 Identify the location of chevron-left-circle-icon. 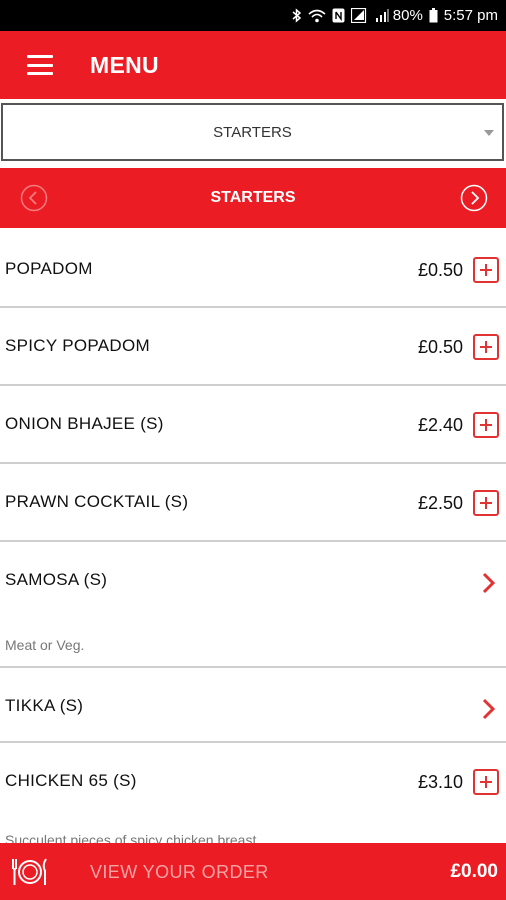
(34, 198).